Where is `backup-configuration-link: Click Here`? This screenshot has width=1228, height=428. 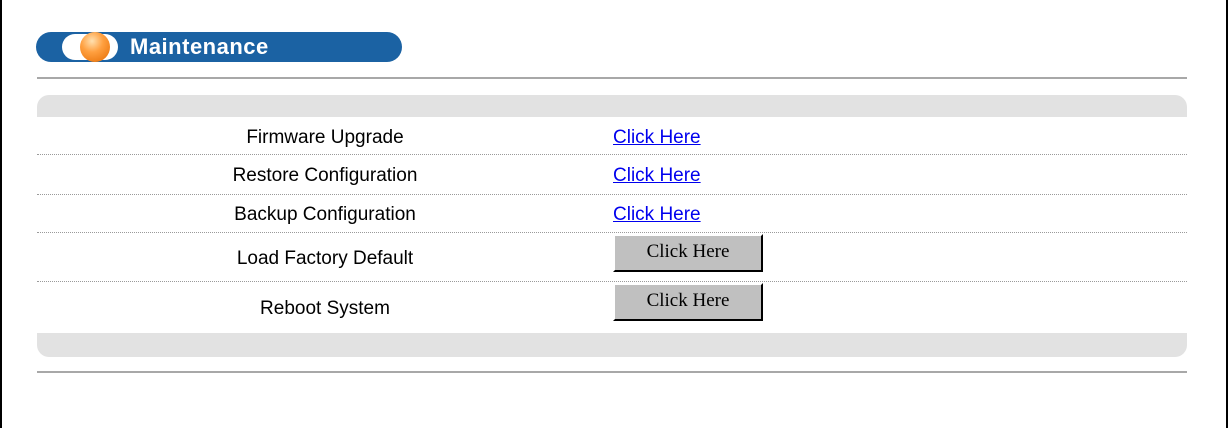 backup-configuration-link: Click Here is located at coordinates (657, 215).